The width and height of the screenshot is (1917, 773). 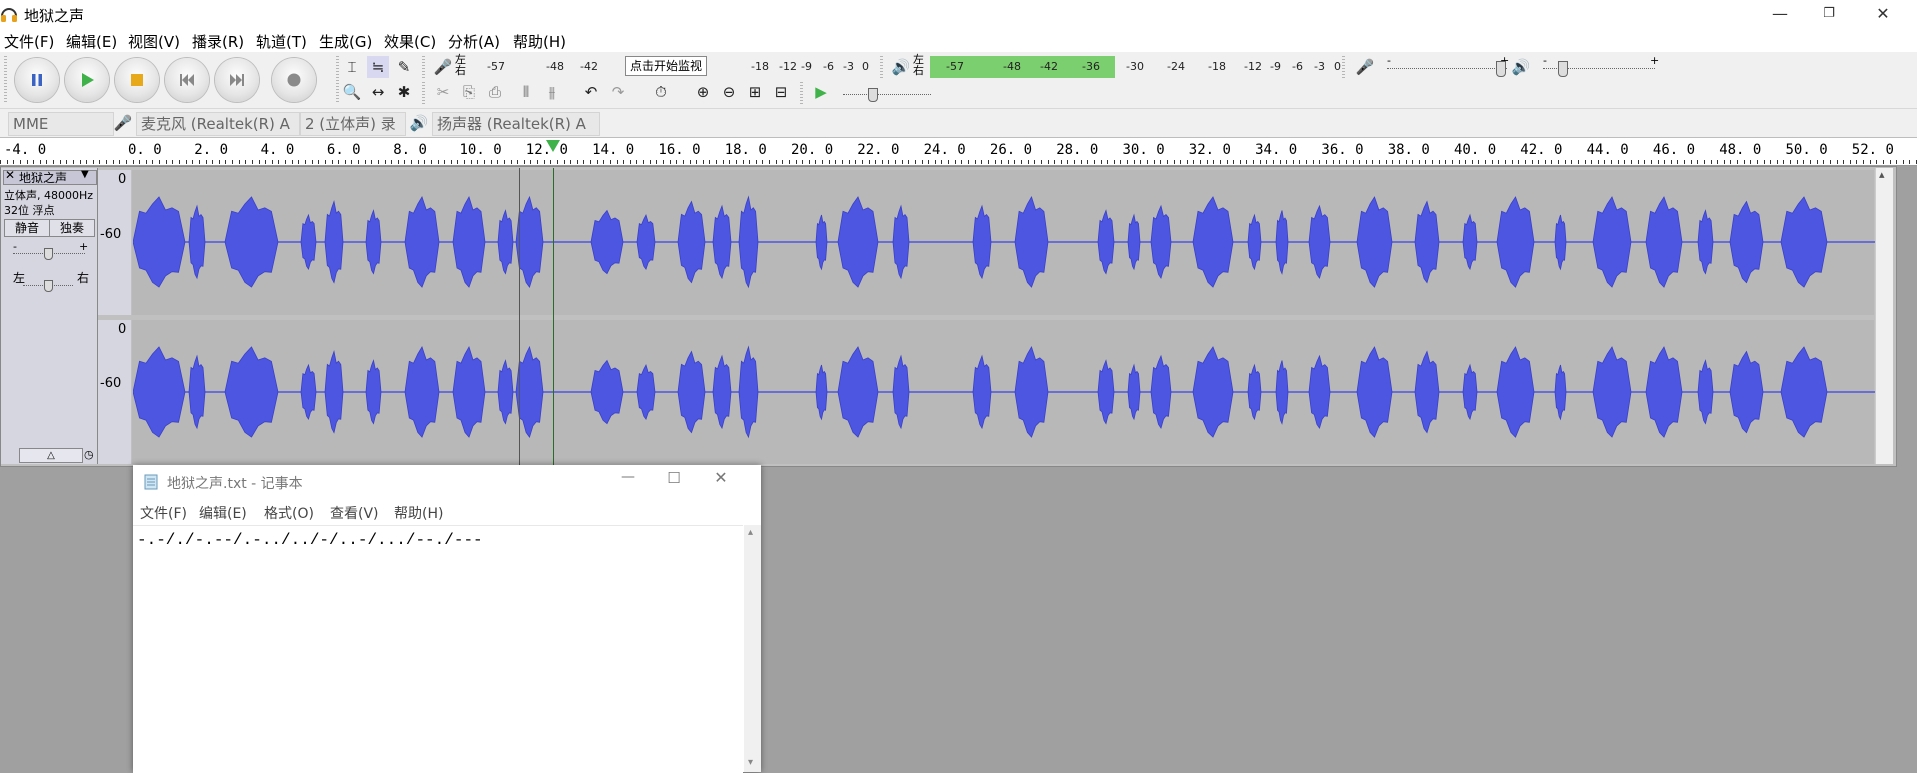 What do you see at coordinates (410, 41) in the screenshot?
I see `menu-item: 效果(C)` at bounding box center [410, 41].